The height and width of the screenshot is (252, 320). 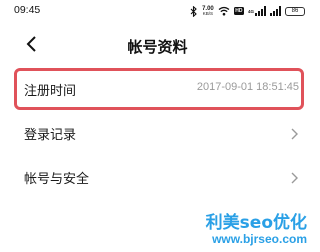 I want to click on bluetooth-icon, so click(x=194, y=11).